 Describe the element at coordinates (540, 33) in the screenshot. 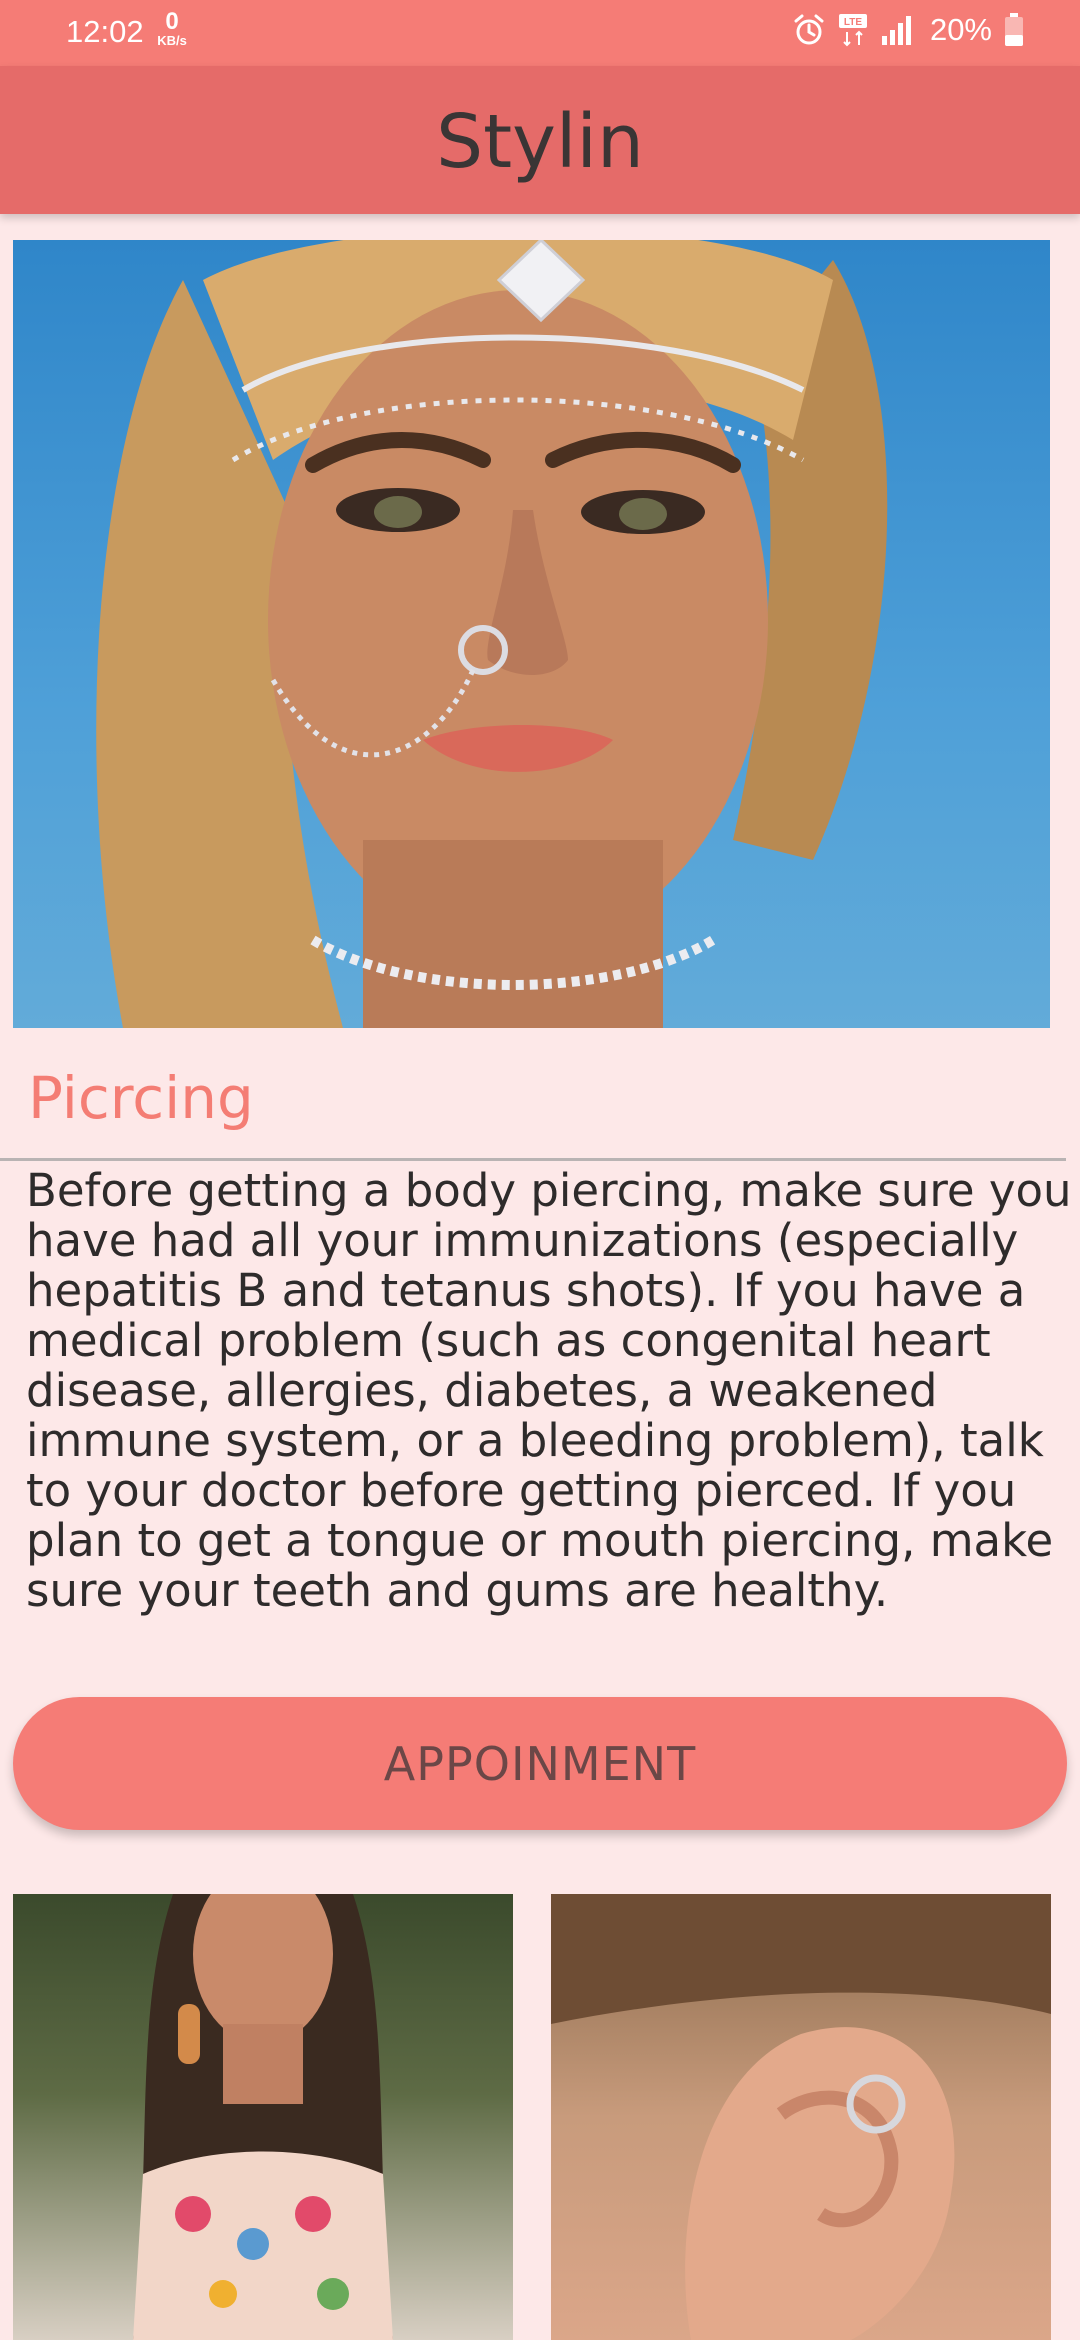

I see `status-bar: 12:02 0 KB/s LTE 20%` at that location.